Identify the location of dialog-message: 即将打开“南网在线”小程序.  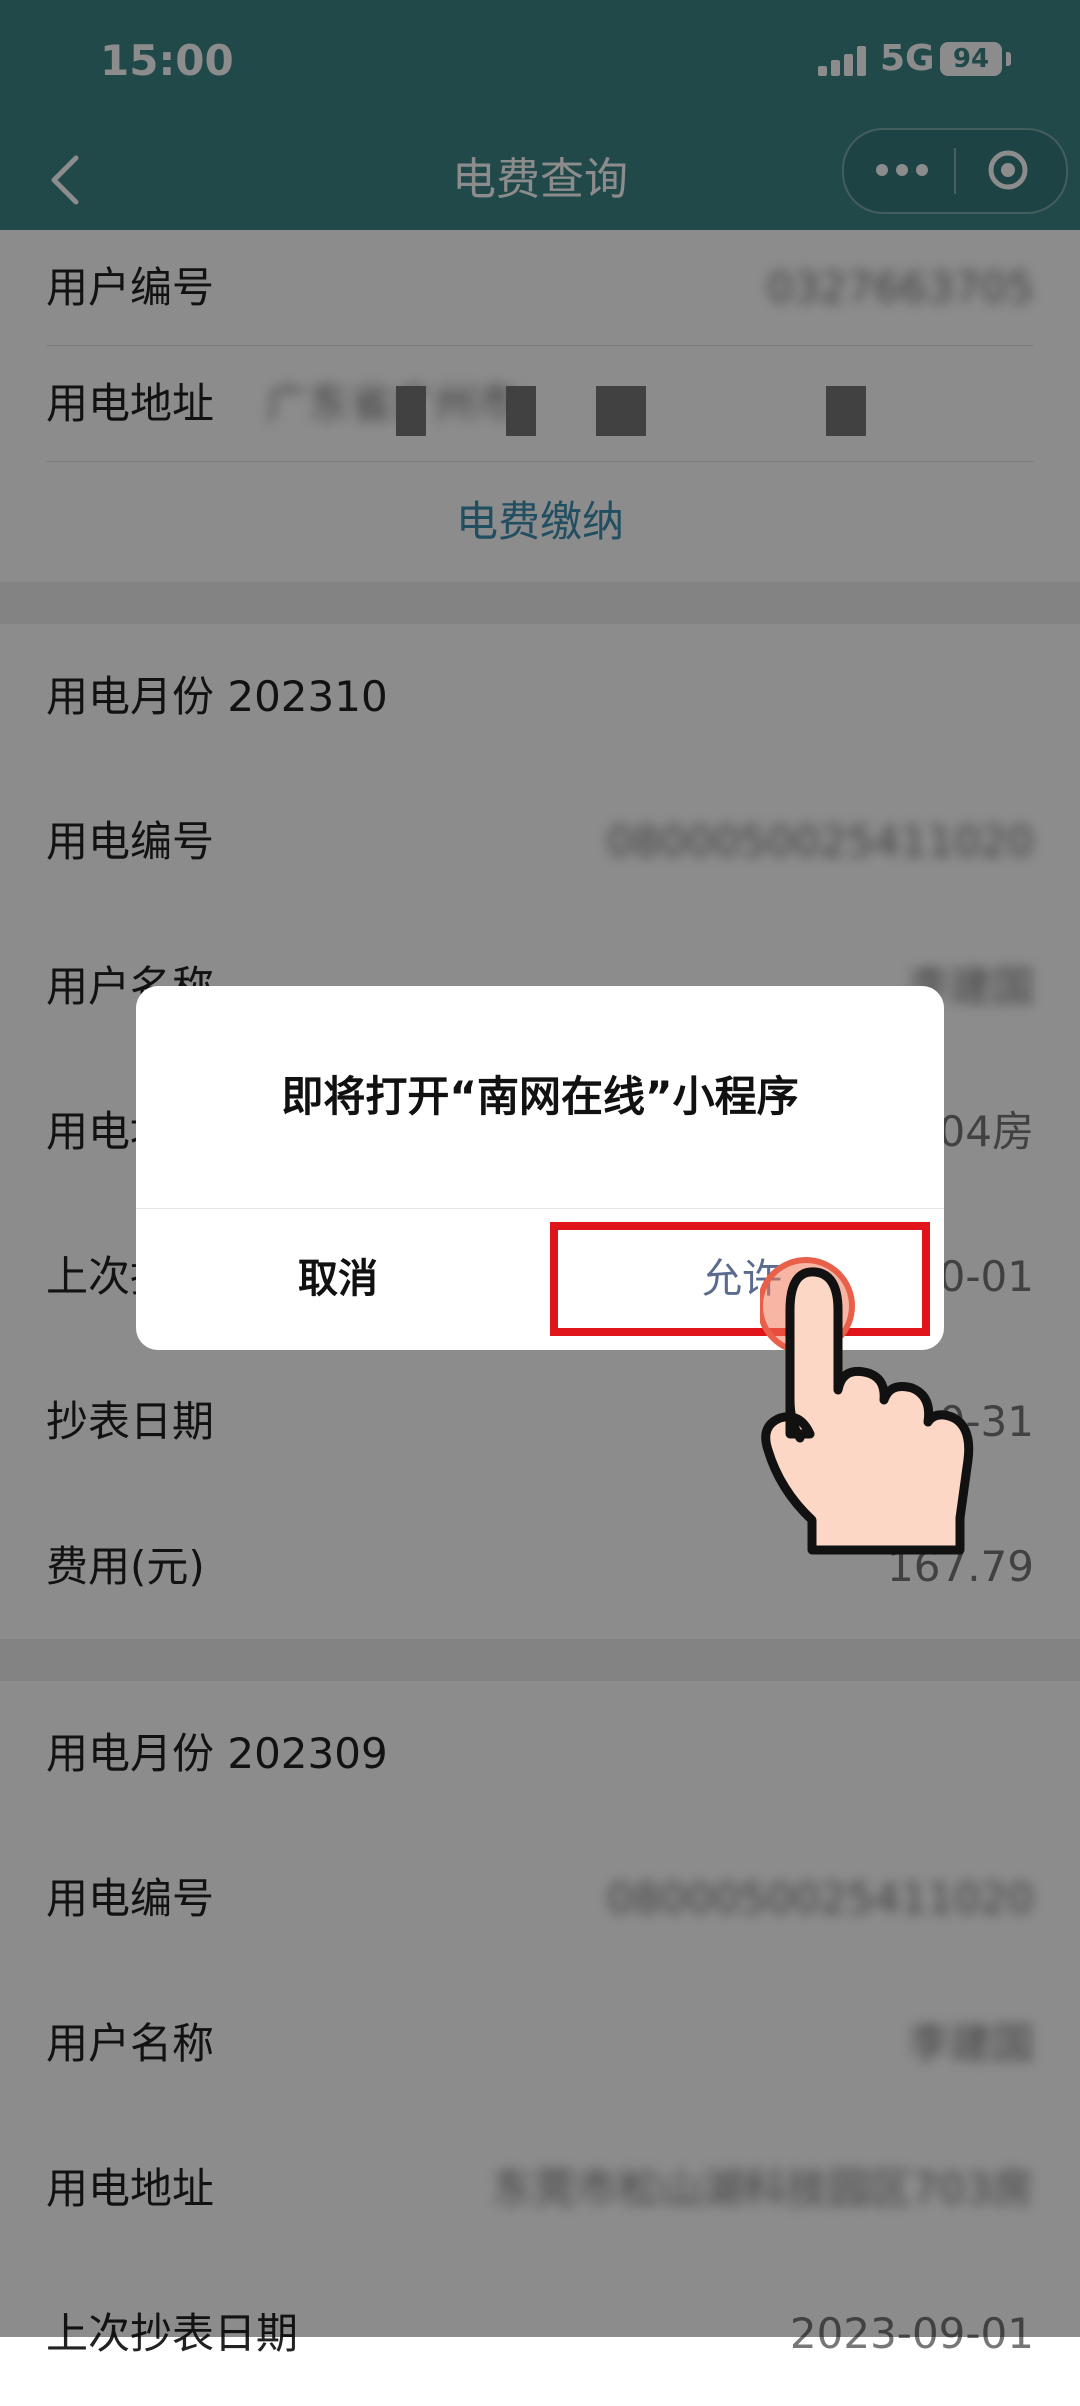
(540, 1096).